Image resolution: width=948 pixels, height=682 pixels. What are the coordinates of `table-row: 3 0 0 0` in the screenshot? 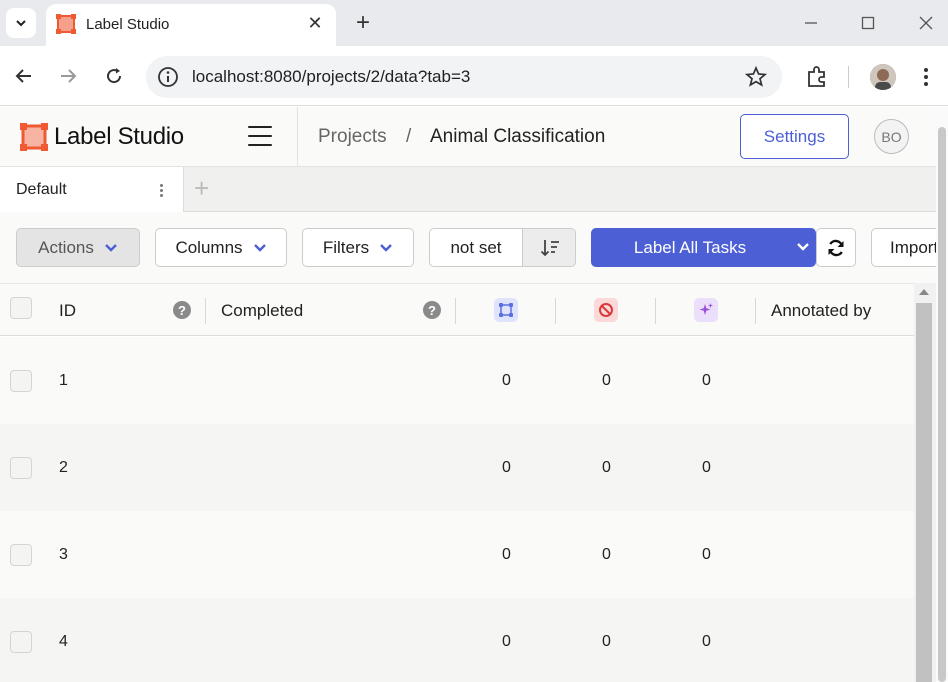 It's located at (457, 554).